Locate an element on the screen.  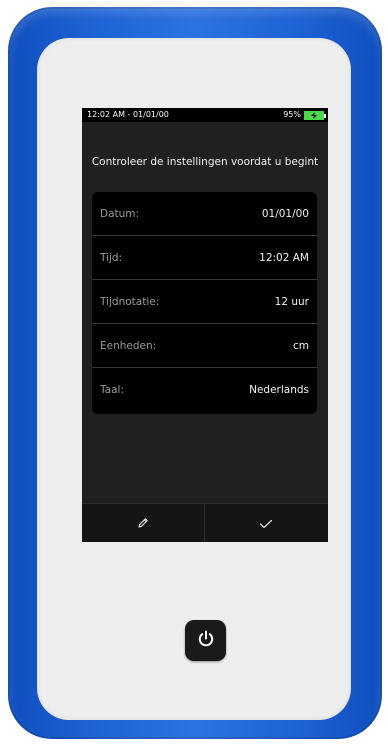
bottom-action-bar is located at coordinates (205, 522).